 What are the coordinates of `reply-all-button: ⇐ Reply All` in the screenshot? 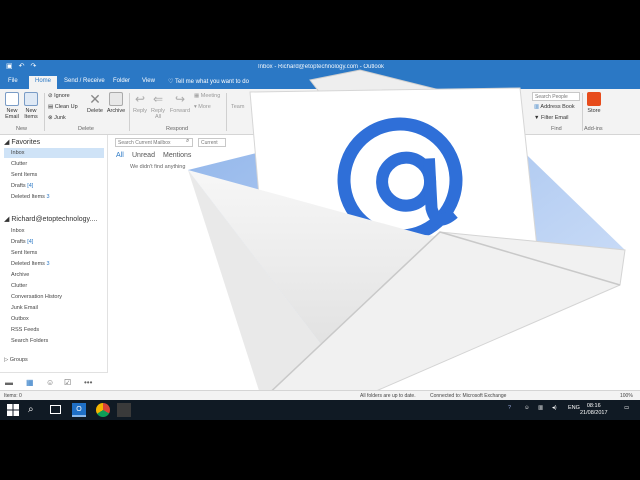 It's located at (158, 106).